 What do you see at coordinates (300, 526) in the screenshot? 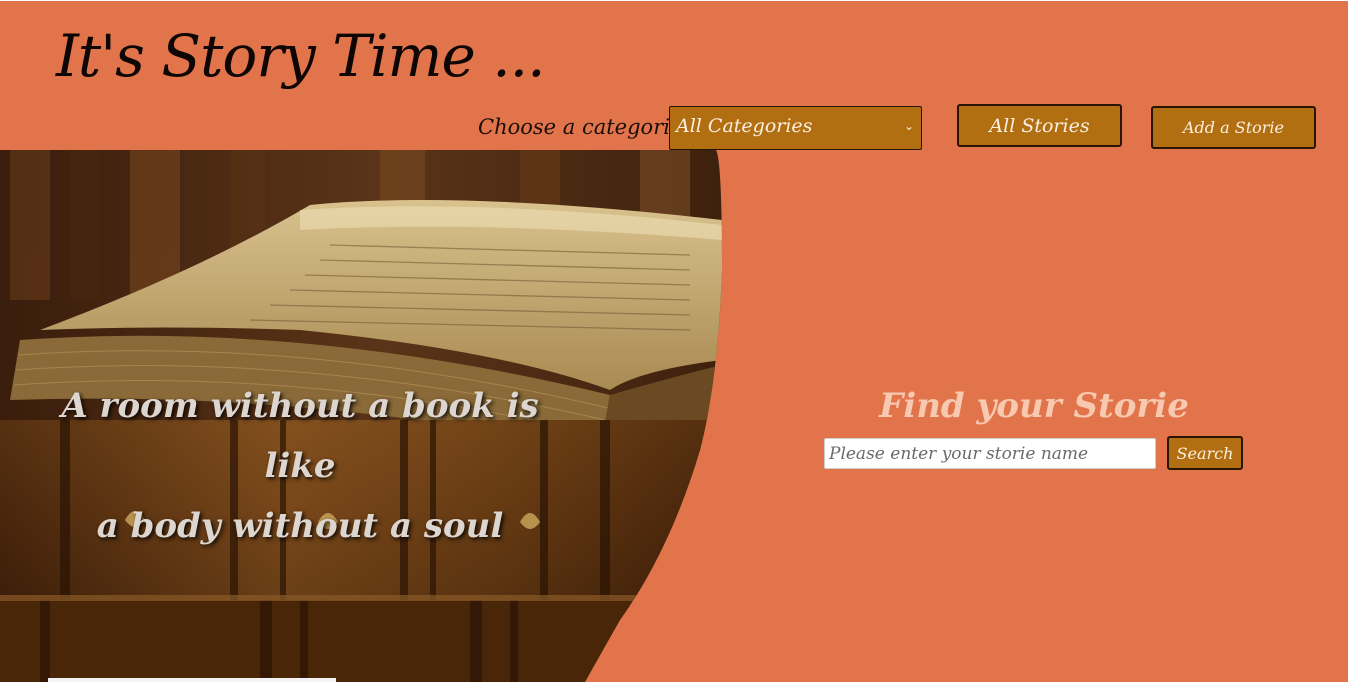
I see `quote-line-2: a body without a soul` at bounding box center [300, 526].